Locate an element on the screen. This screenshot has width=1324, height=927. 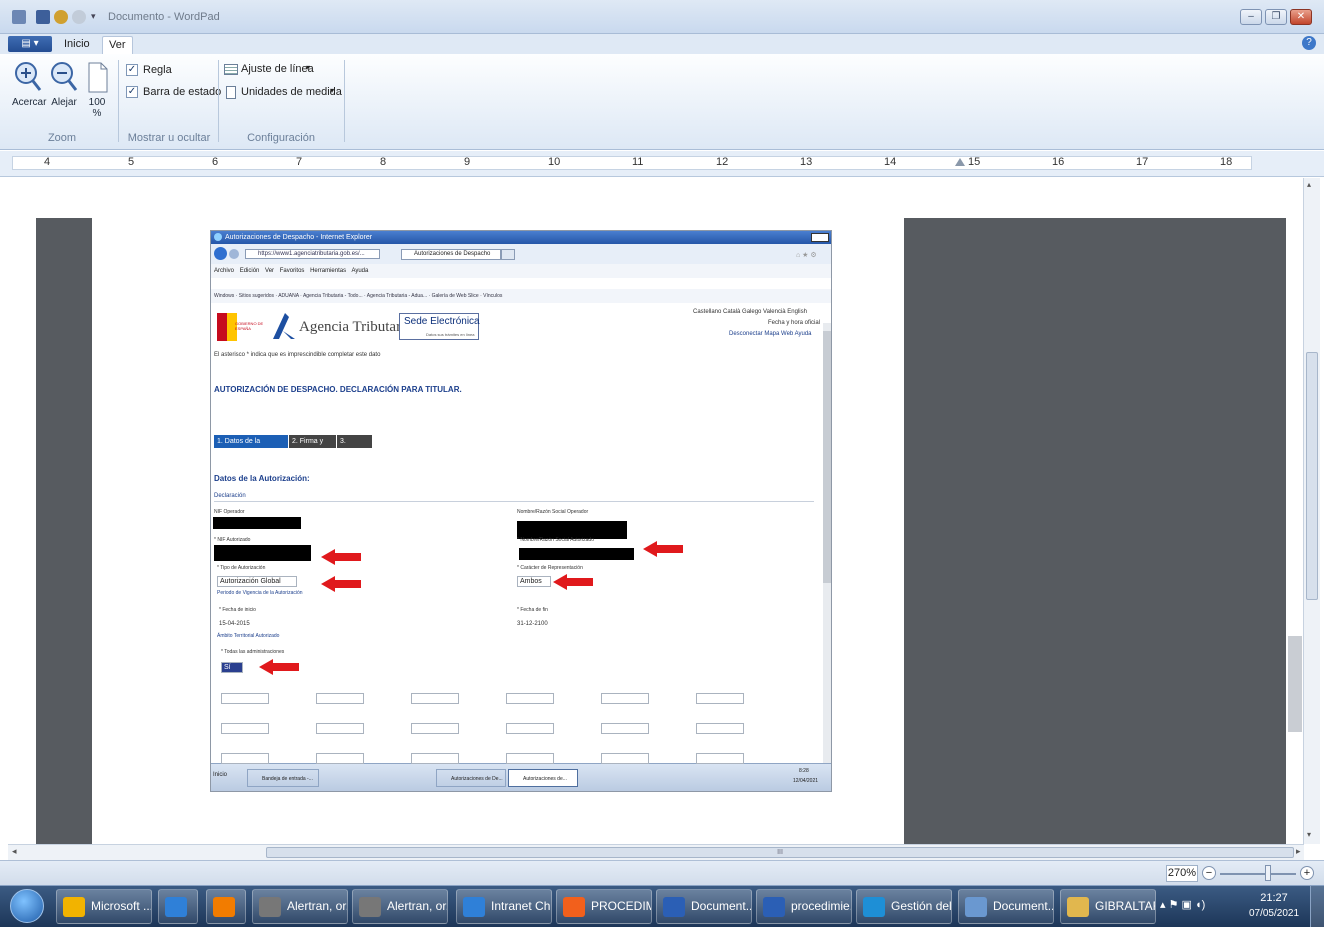
favorite-item: Vínculos is located at coordinates (492, 296).